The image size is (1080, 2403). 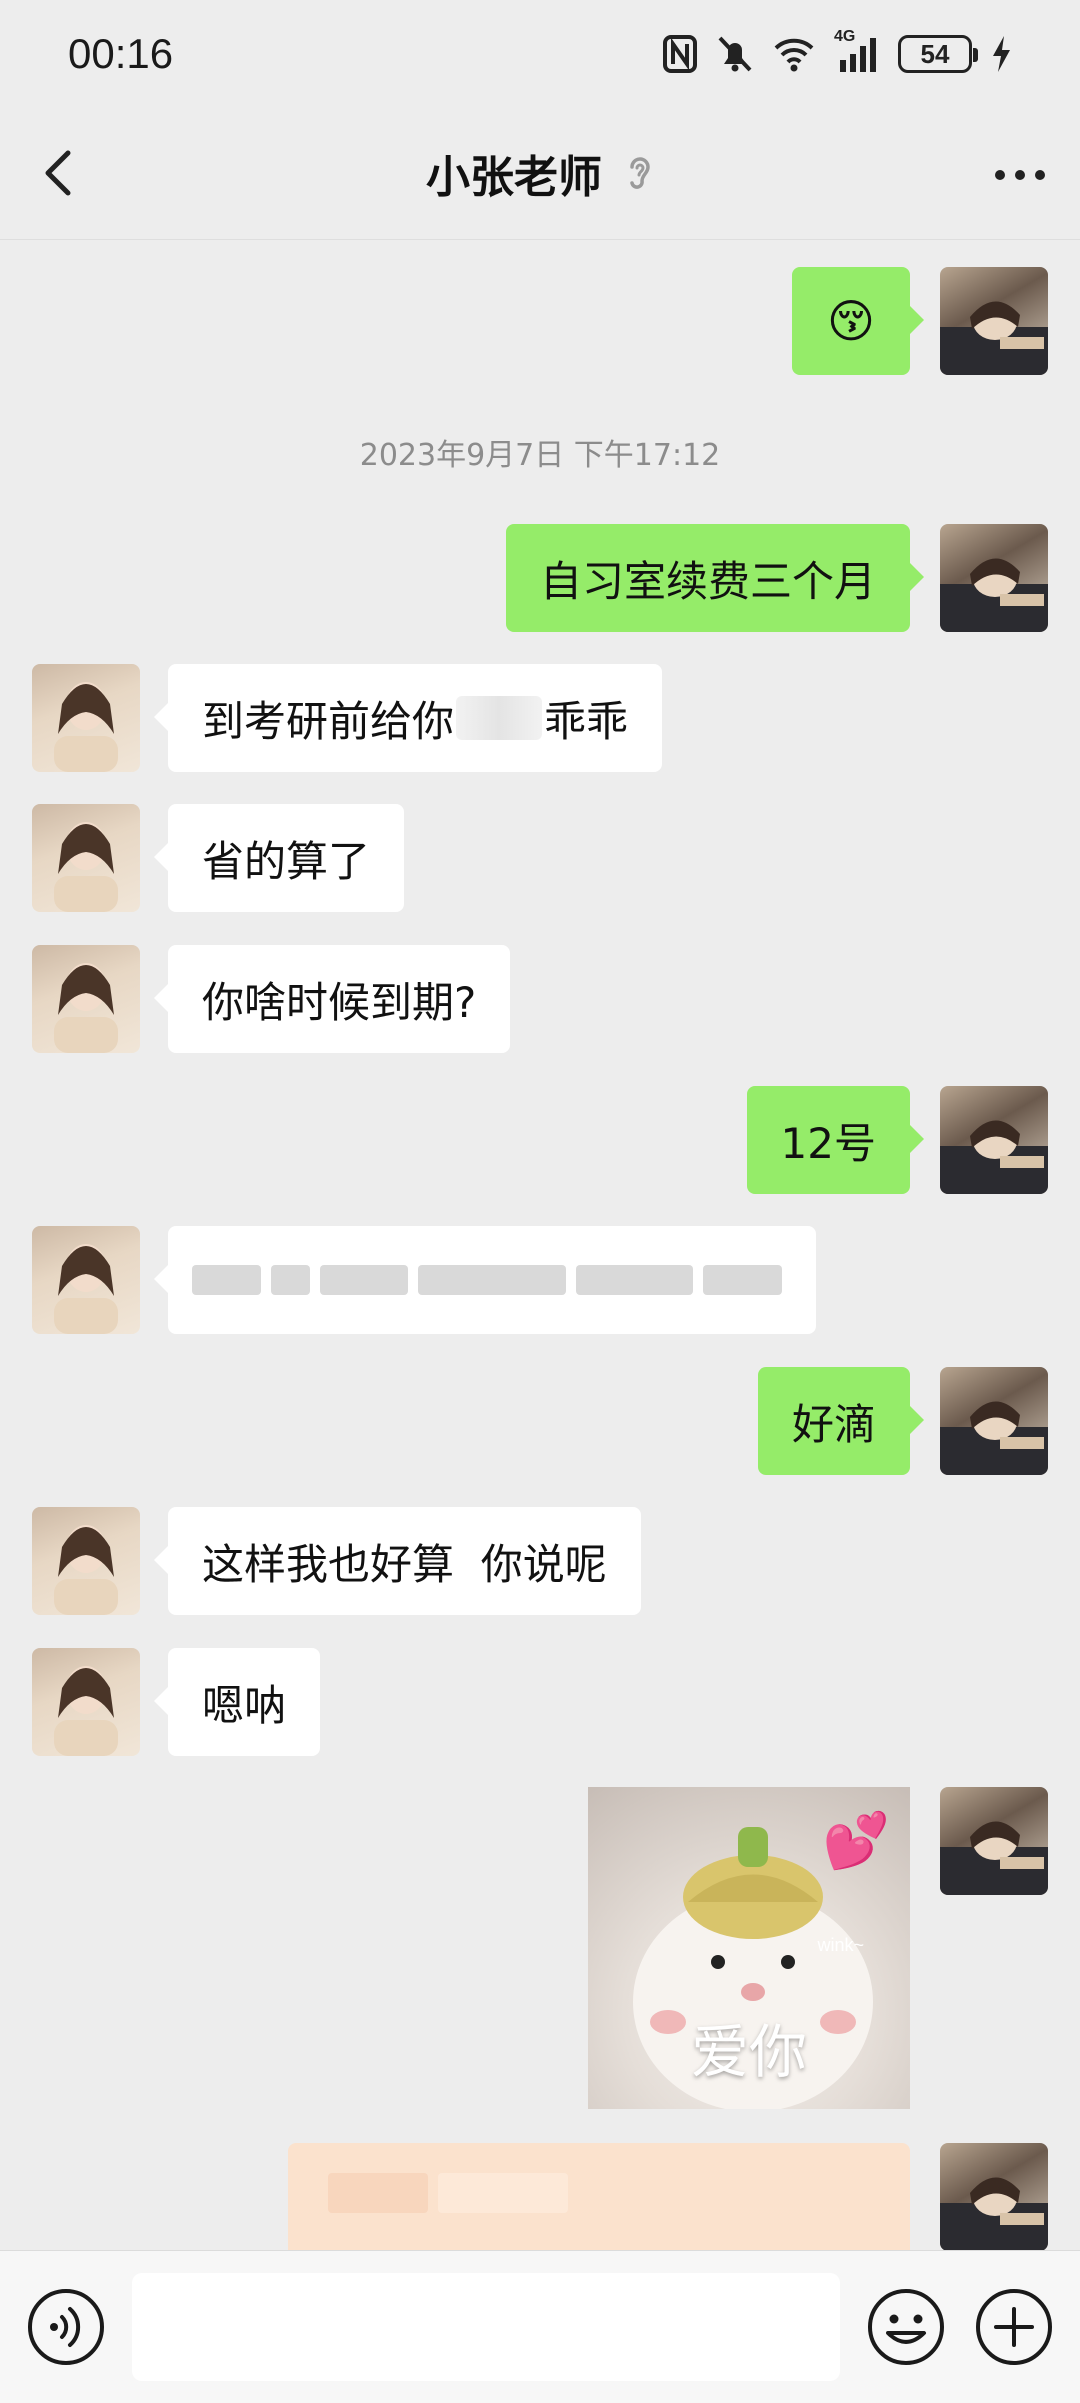 What do you see at coordinates (835, 1140) in the screenshot?
I see `message-bubble-outgoing: 12号` at bounding box center [835, 1140].